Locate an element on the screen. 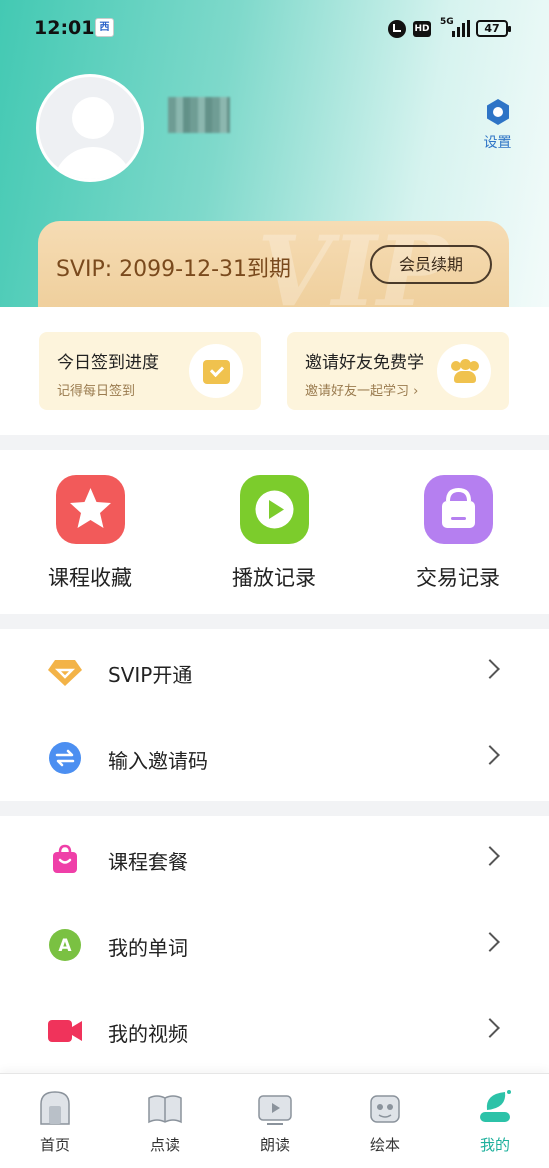 Image resolution: width=549 pixels, height=1168 pixels. app-notification-icon: 西 is located at coordinates (104, 27).